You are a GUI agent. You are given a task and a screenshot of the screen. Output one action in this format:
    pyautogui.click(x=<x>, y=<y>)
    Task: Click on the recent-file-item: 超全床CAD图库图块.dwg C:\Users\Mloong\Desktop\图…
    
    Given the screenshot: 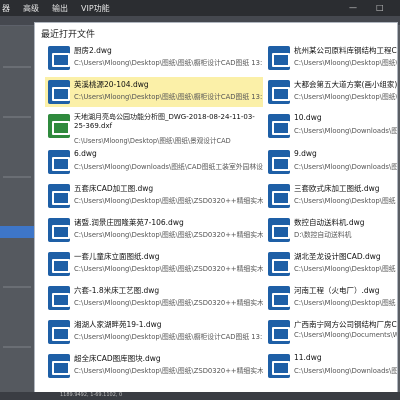 What is the action you would take?
    pyautogui.click(x=154, y=366)
    